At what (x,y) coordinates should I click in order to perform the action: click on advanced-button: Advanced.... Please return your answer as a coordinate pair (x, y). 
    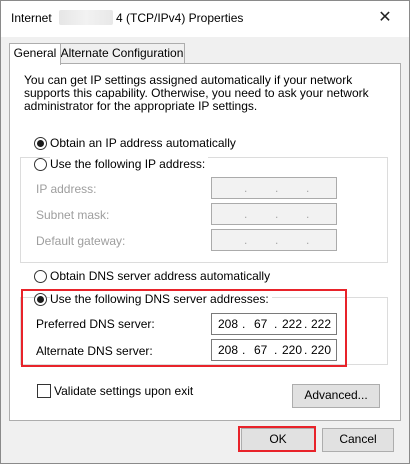
    Looking at the image, I should click on (336, 396).